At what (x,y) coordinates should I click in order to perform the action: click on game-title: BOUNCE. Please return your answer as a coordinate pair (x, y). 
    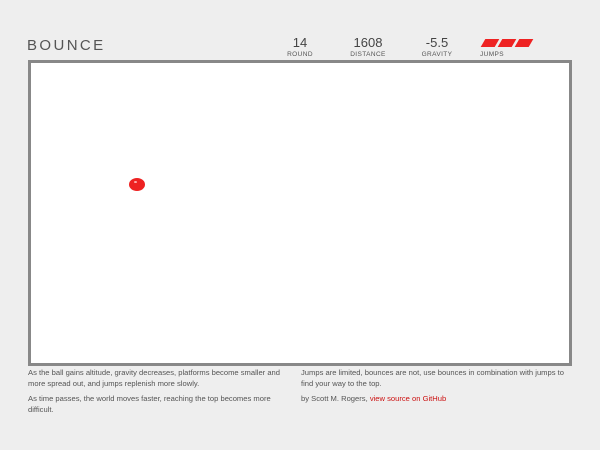
    Looking at the image, I should click on (66, 45).